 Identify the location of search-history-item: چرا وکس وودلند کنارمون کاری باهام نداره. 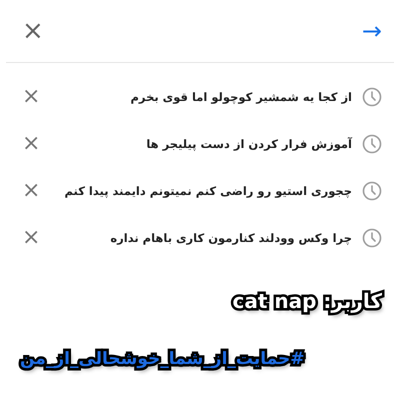
(203, 237).